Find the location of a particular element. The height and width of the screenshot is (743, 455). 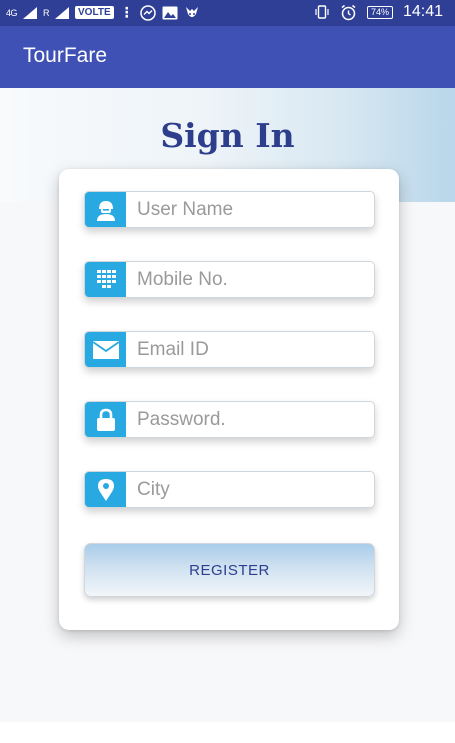

network-type-secondary: R is located at coordinates (46, 12).